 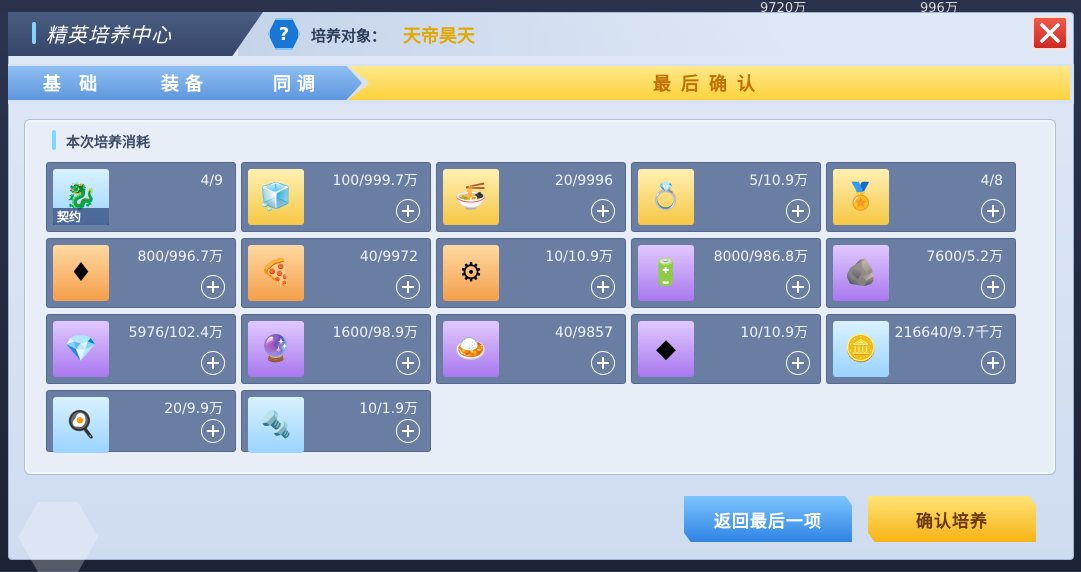 I want to click on panel-title: 精英培养中心, so click(x=109, y=35).